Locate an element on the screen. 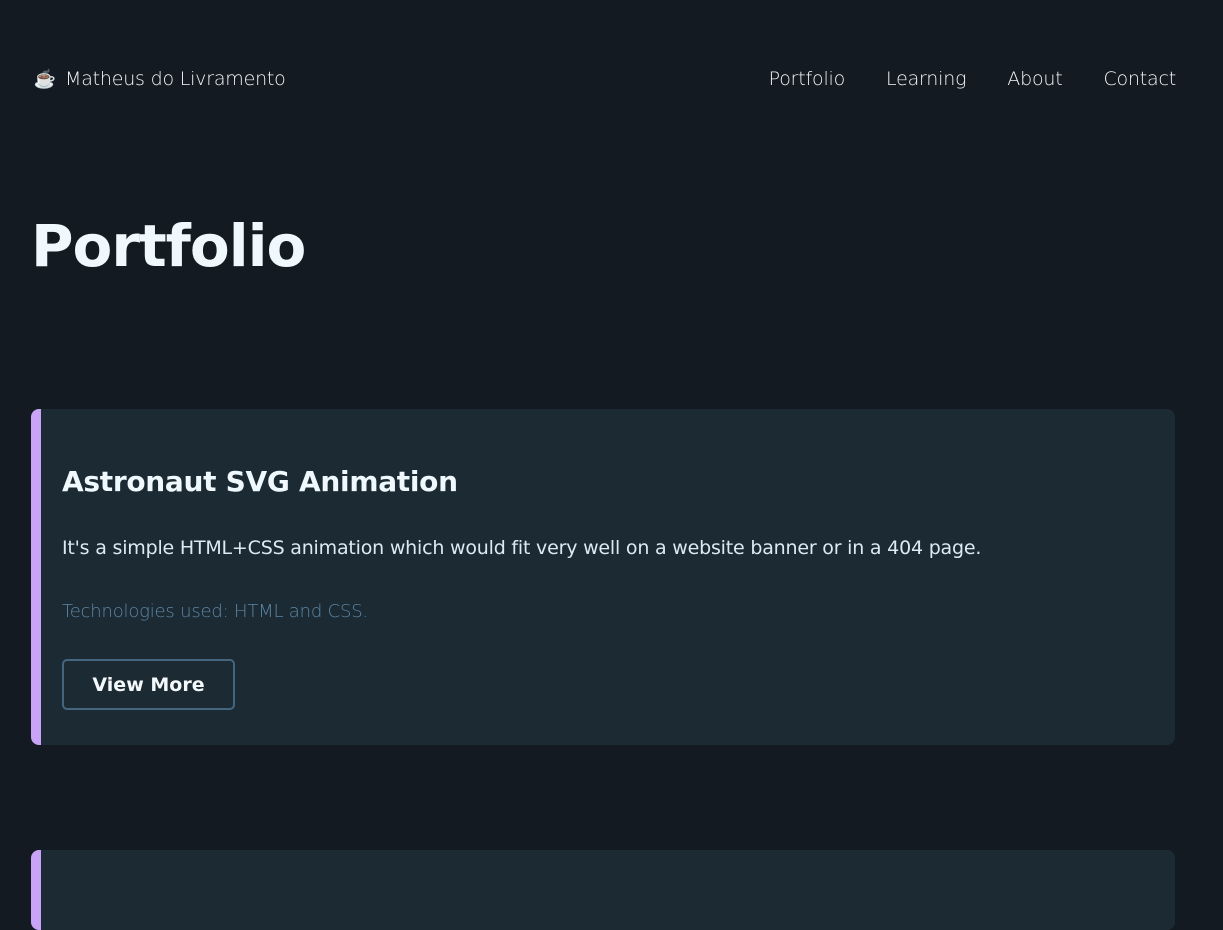  main-nav: Portfolio Learning About Contact is located at coordinates (973, 79).